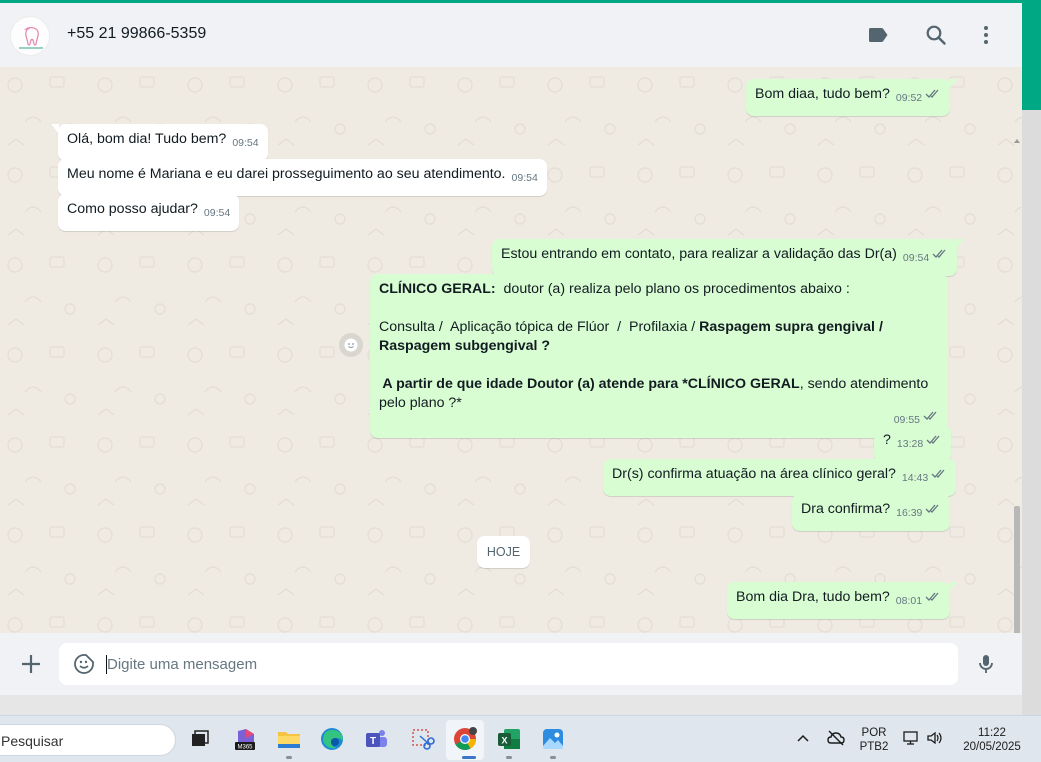 The width and height of the screenshot is (1041, 762). I want to click on scroll-thumb, so click(1017, 569).